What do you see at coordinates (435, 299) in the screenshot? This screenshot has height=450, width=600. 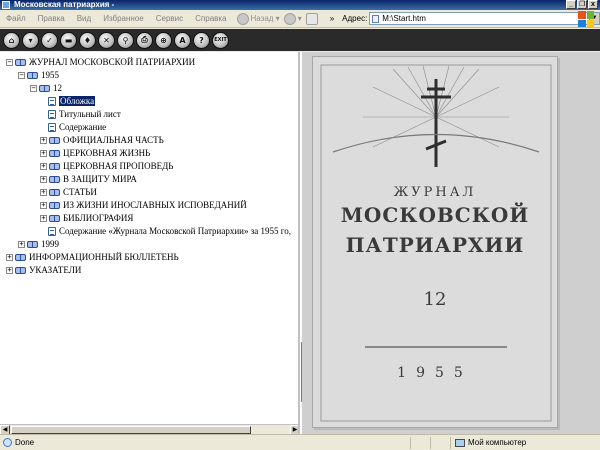 I see `cover-issue-number: 12` at bounding box center [435, 299].